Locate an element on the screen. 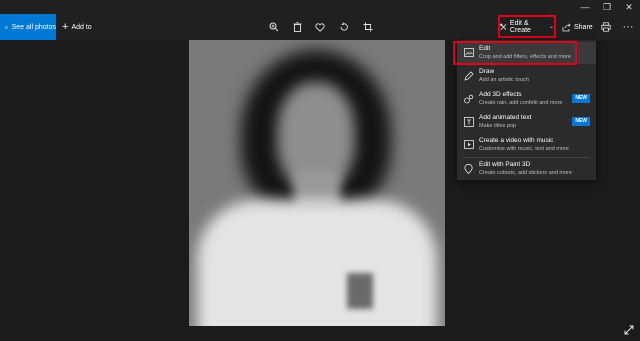  fullscreen-expand-icon is located at coordinates (629, 330).